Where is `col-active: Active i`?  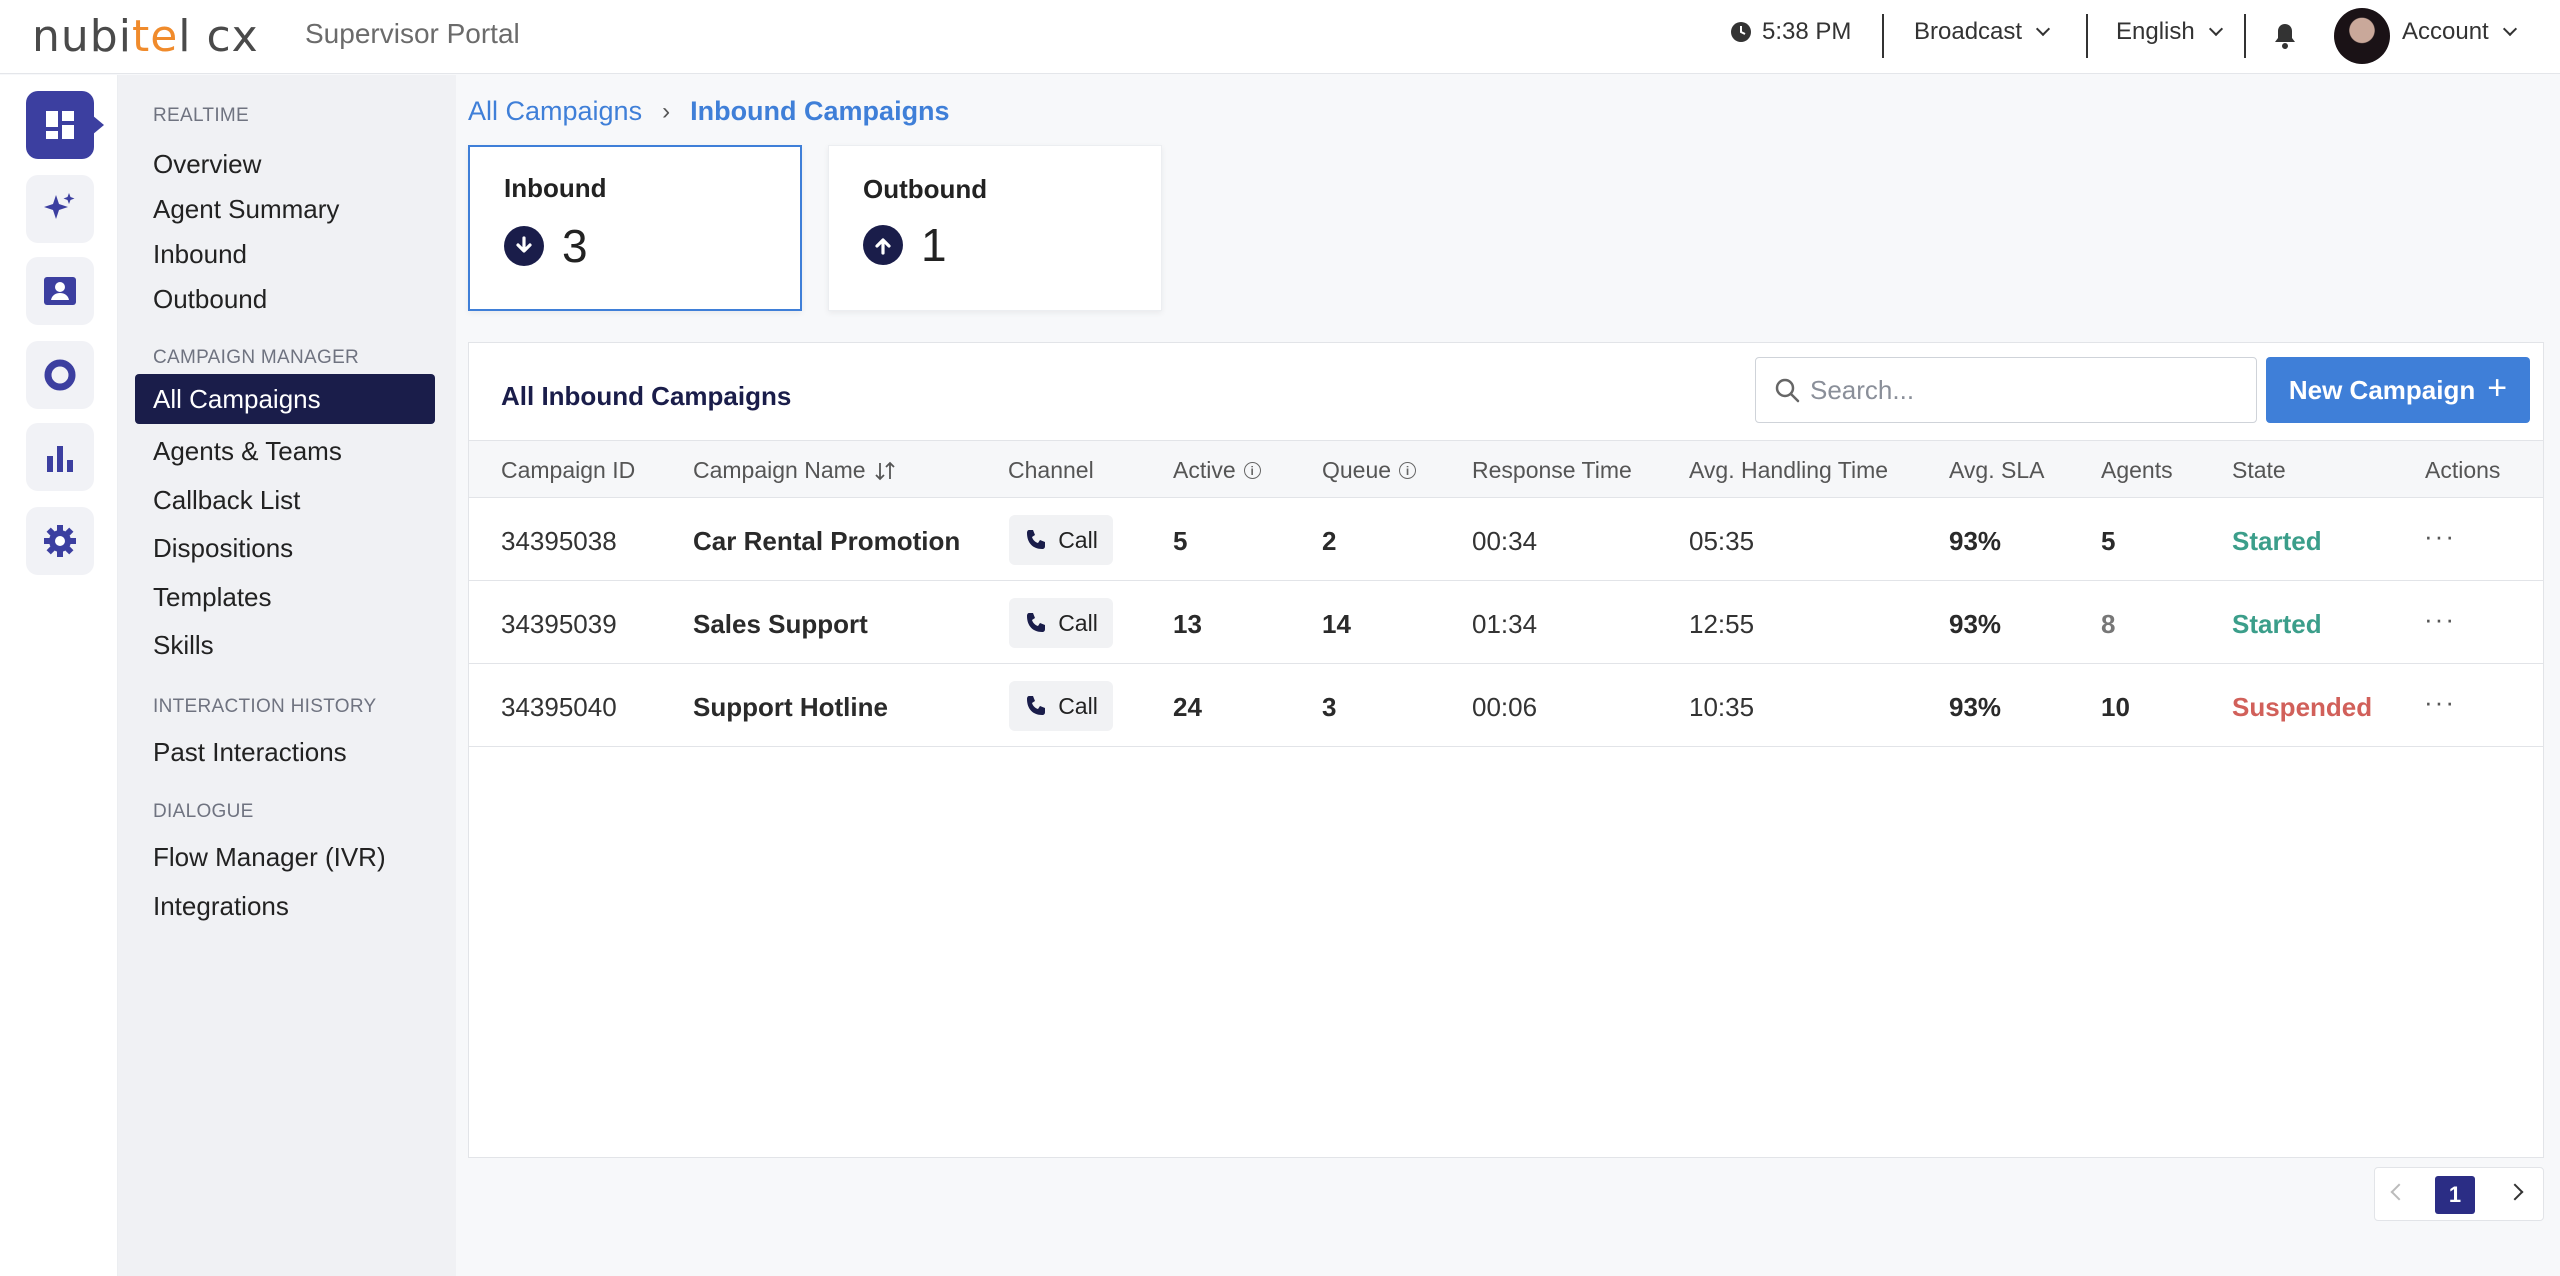
col-active: Active i is located at coordinates (1217, 470).